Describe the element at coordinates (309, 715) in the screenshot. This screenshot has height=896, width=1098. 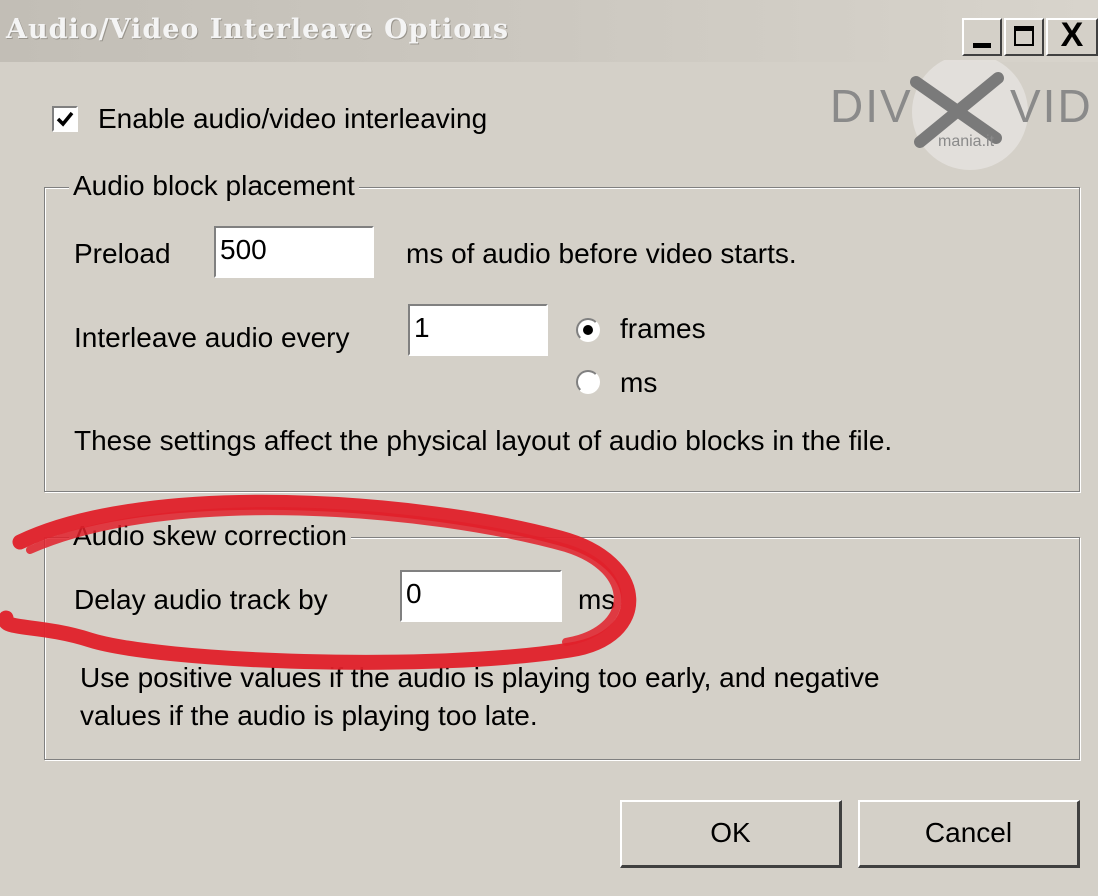
I see `skew-help-line2: values if the audio is playing too late.` at that location.